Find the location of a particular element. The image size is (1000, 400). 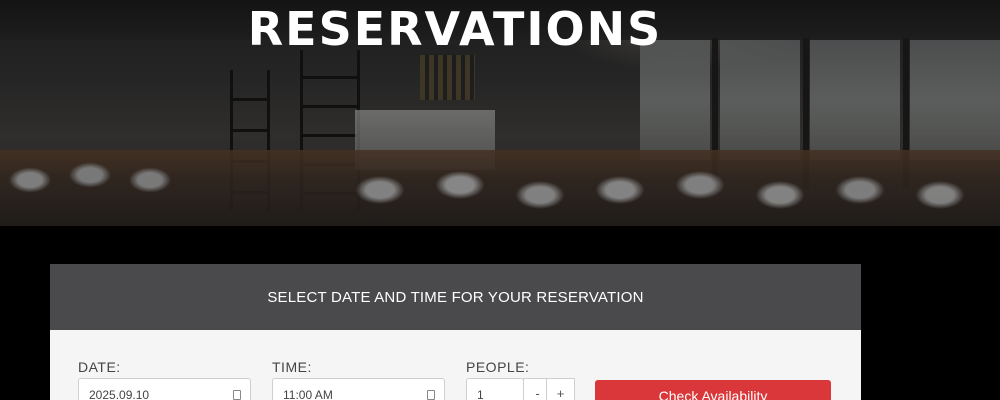

people-input: 1 is located at coordinates (495, 389).